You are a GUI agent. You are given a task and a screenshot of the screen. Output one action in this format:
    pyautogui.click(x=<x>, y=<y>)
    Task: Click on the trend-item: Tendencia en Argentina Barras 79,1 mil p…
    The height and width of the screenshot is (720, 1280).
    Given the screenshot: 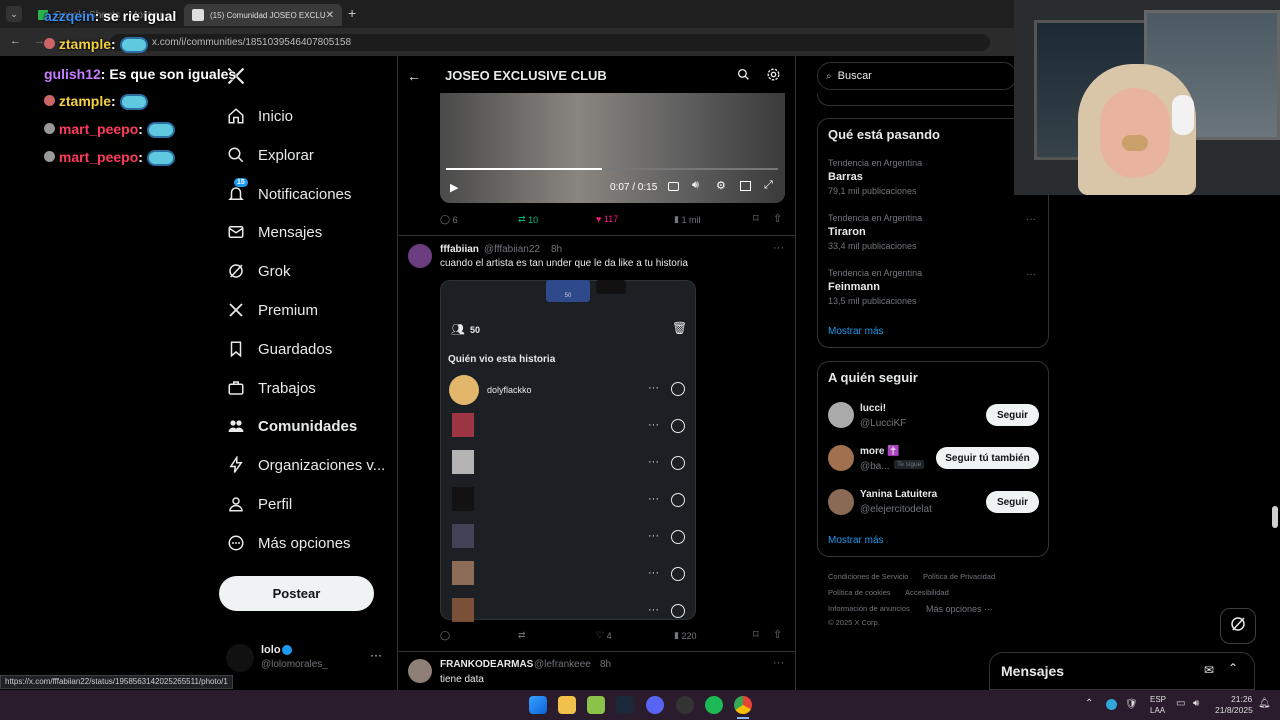 What is the action you would take?
    pyautogui.click(x=933, y=179)
    